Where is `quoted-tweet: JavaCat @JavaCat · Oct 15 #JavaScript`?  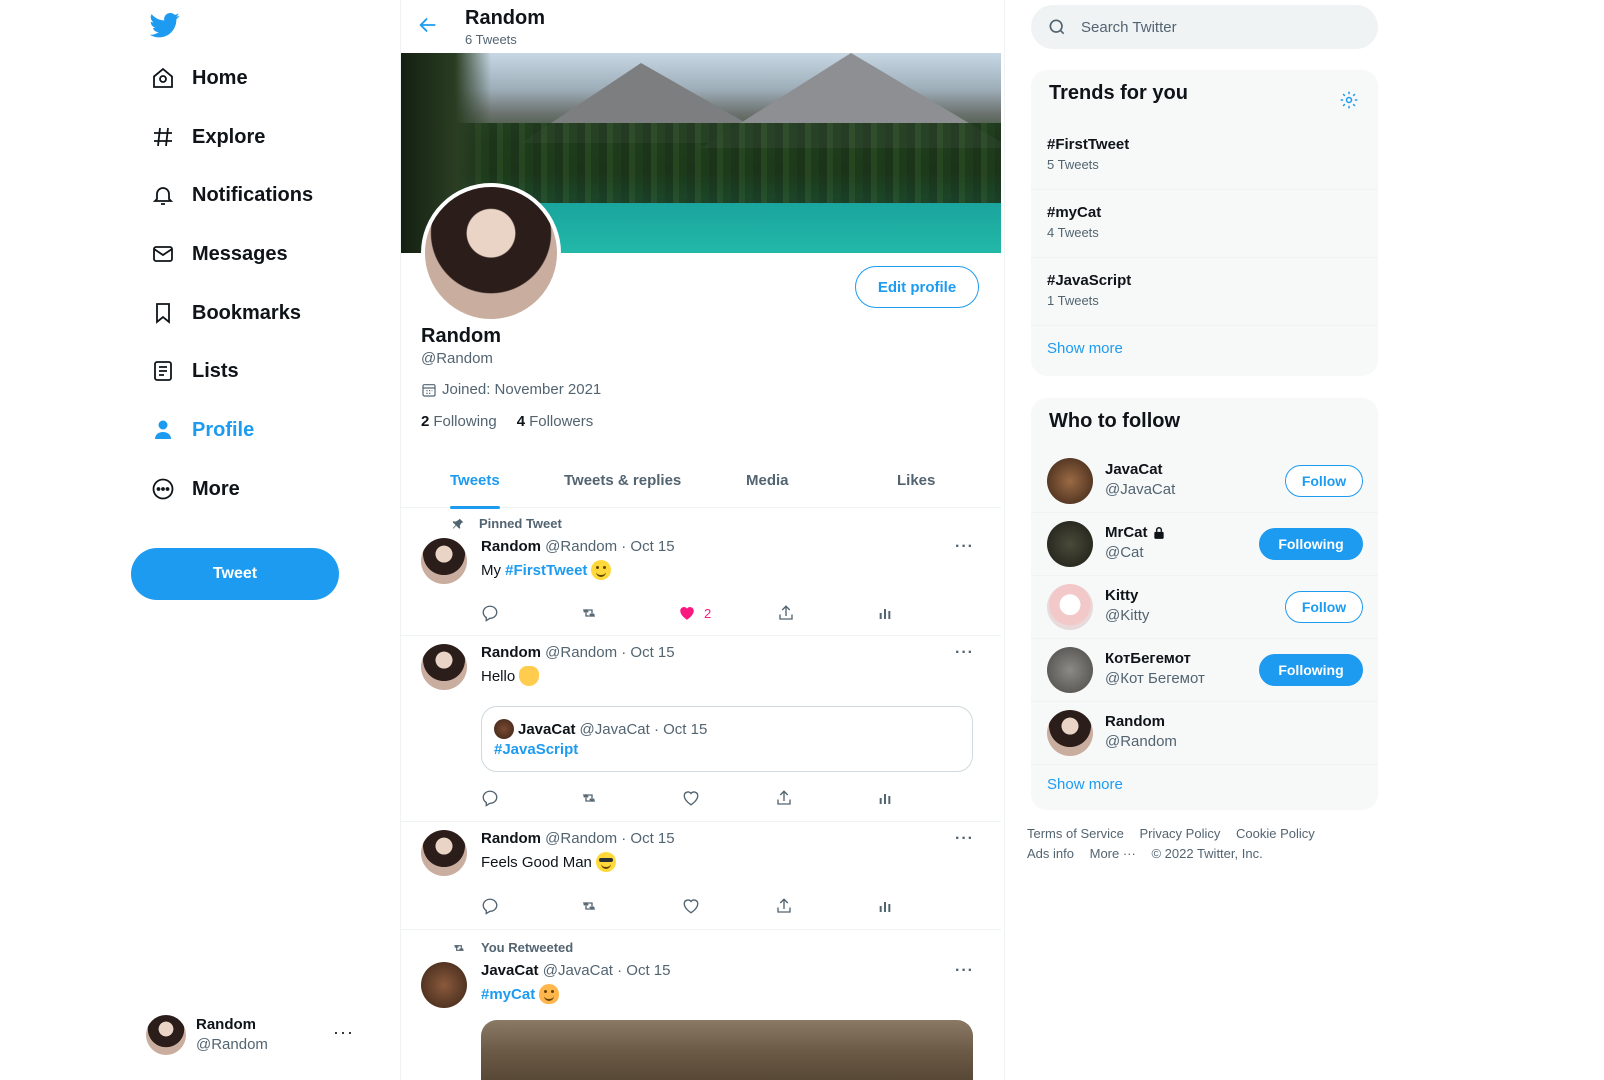
quoted-tweet: JavaCat @JavaCat · Oct 15 #JavaScript is located at coordinates (727, 739).